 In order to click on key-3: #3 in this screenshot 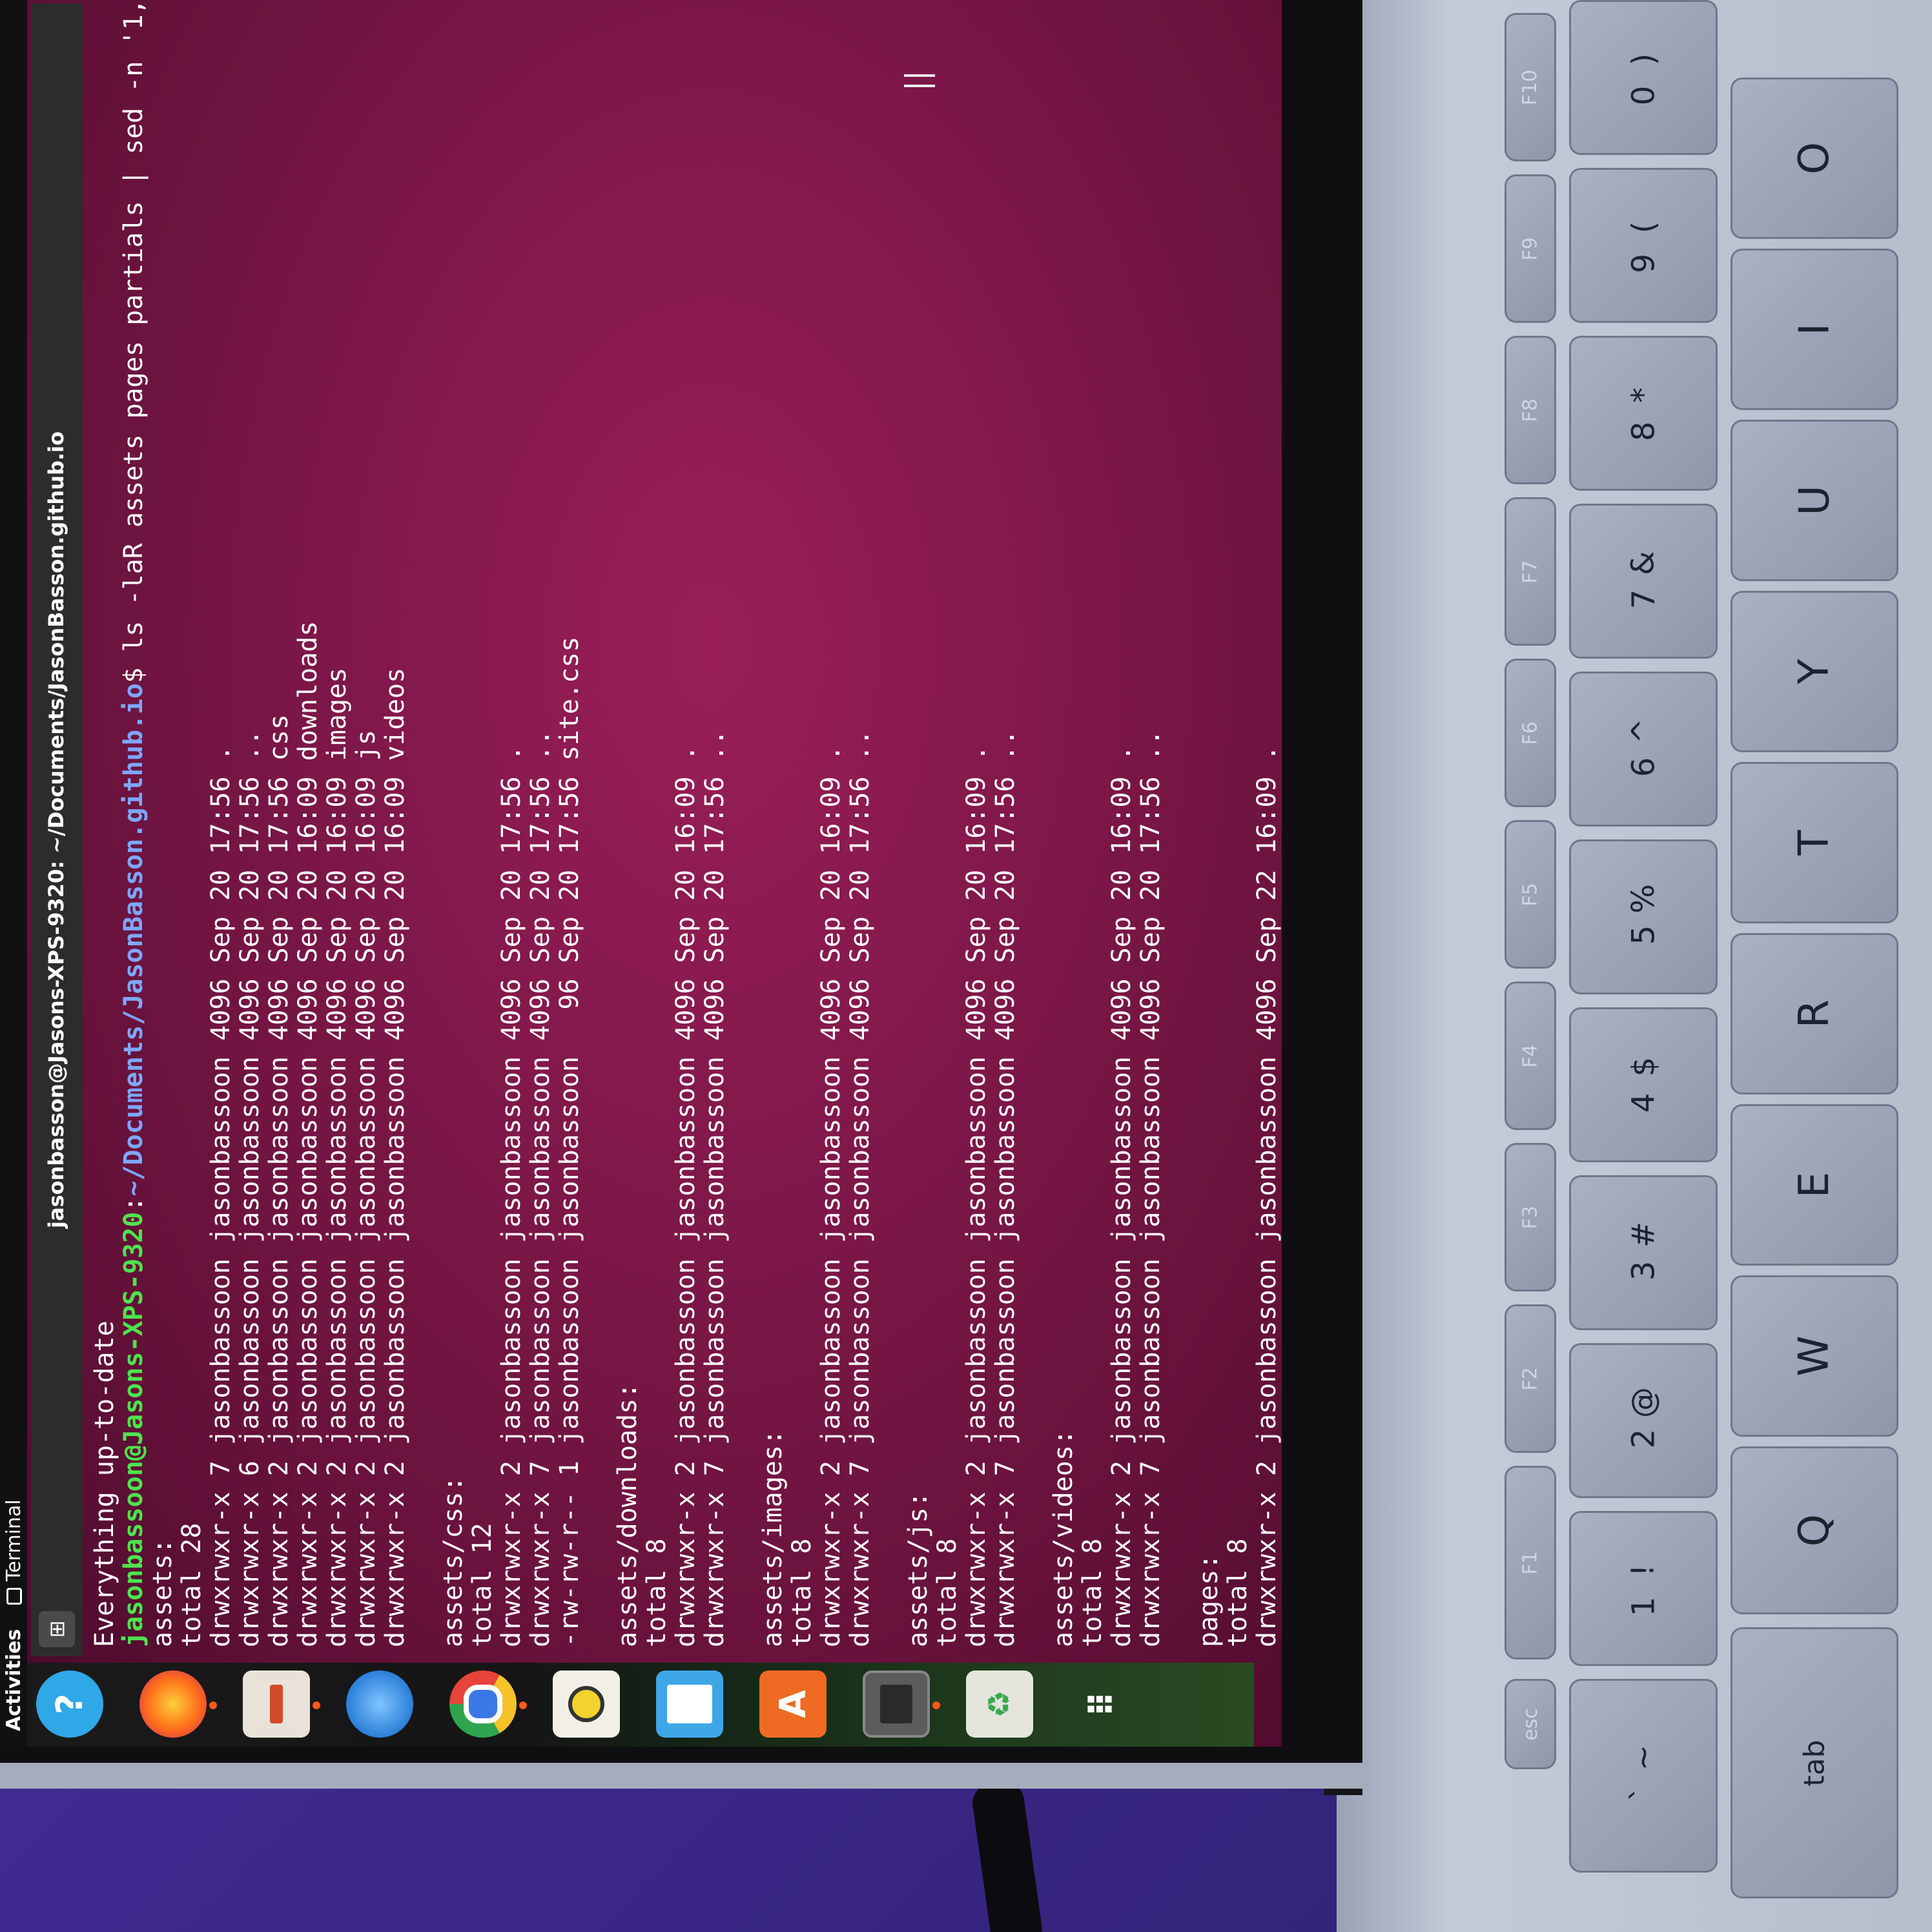, I will do `click(1643, 1252)`.